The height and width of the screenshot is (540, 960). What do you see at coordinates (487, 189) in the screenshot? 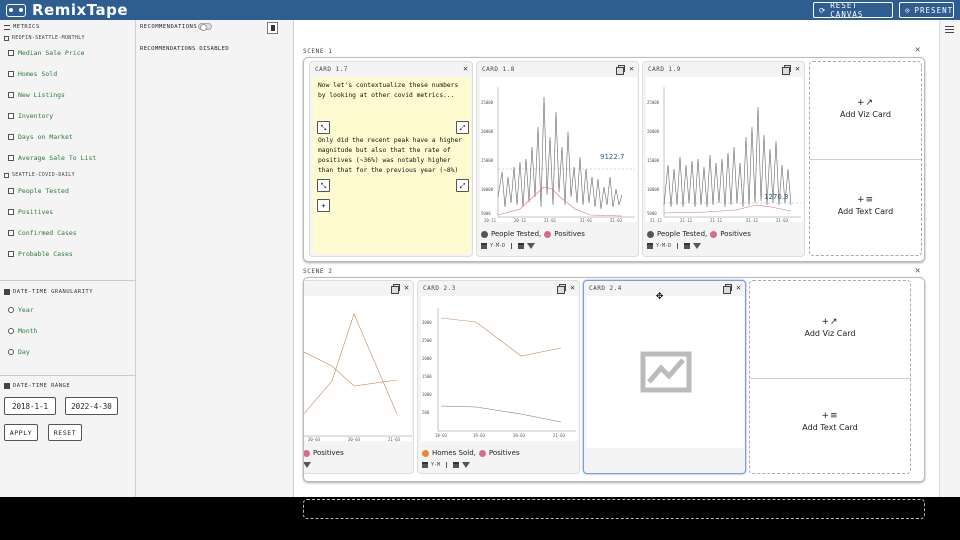
I see `y-tick: 10000` at bounding box center [487, 189].